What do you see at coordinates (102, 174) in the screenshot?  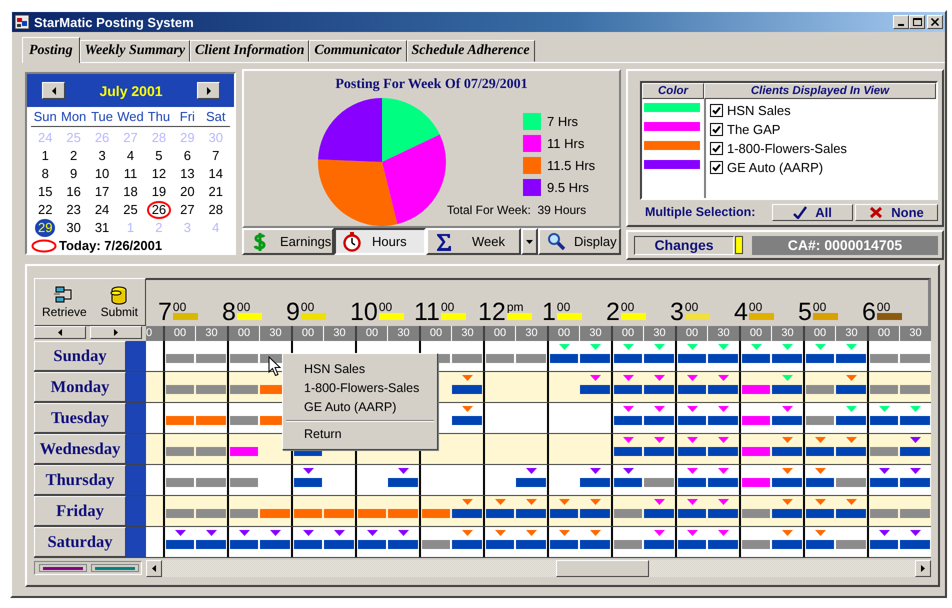 I see `calendar-day: 10` at bounding box center [102, 174].